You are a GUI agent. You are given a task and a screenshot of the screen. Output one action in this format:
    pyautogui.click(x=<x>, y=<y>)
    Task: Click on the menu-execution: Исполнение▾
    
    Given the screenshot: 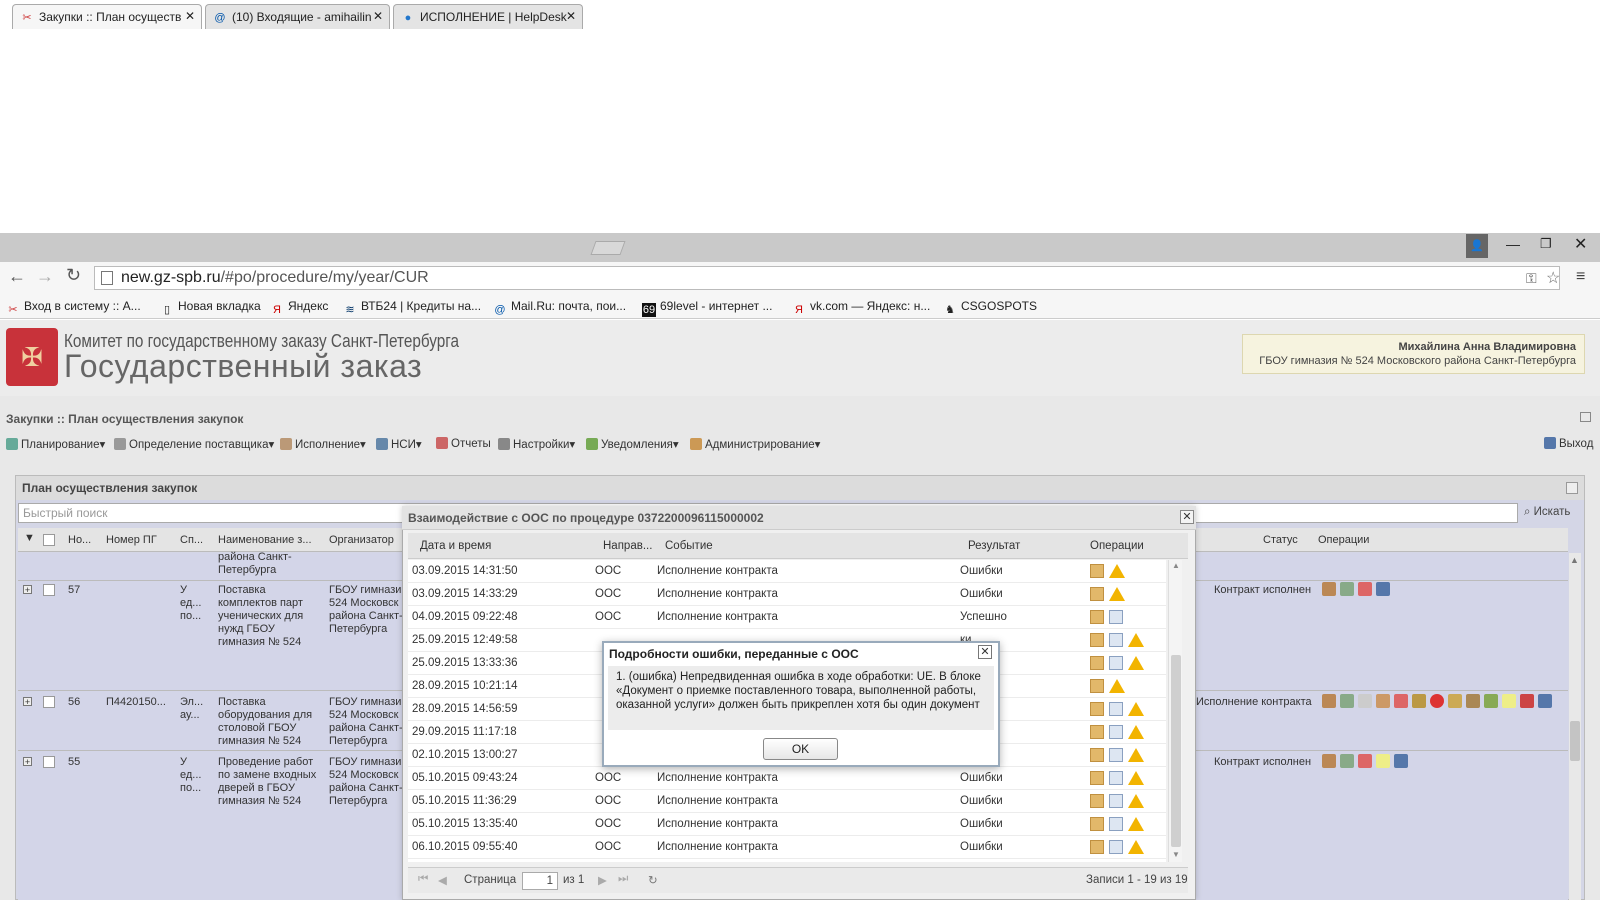 What is the action you would take?
    pyautogui.click(x=323, y=444)
    